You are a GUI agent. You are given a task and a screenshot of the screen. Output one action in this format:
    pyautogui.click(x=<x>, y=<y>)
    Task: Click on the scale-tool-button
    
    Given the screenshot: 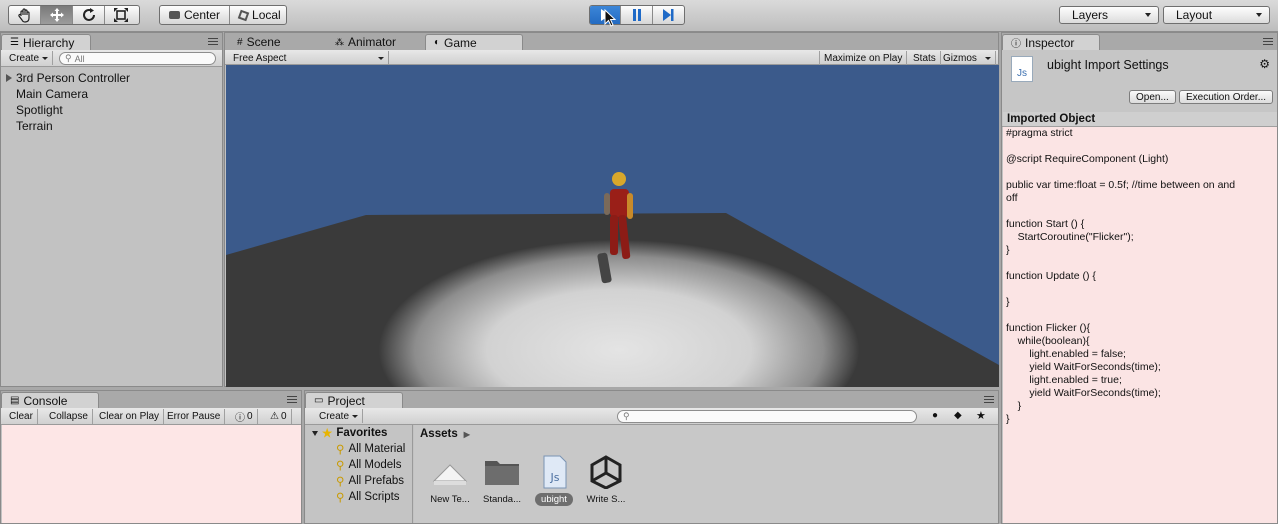 What is the action you would take?
    pyautogui.click(x=121, y=15)
    